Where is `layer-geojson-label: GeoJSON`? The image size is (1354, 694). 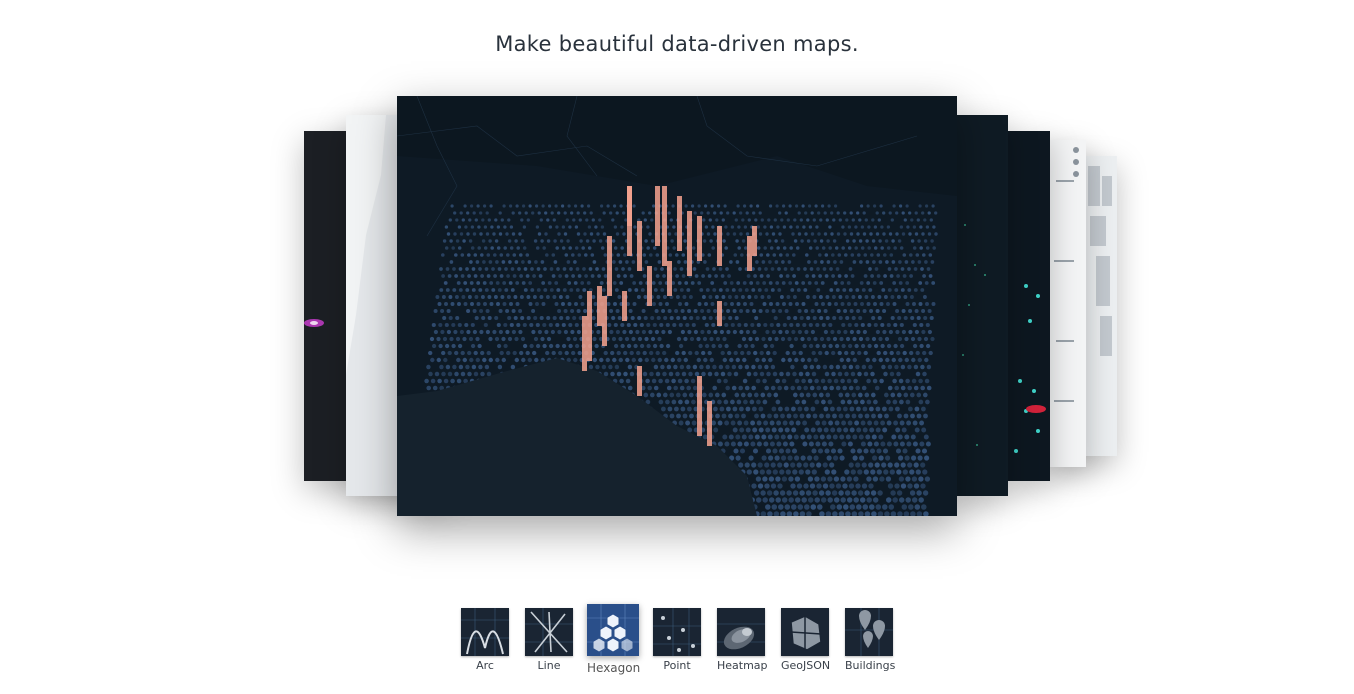 layer-geojson-label: GeoJSON is located at coordinates (806, 665).